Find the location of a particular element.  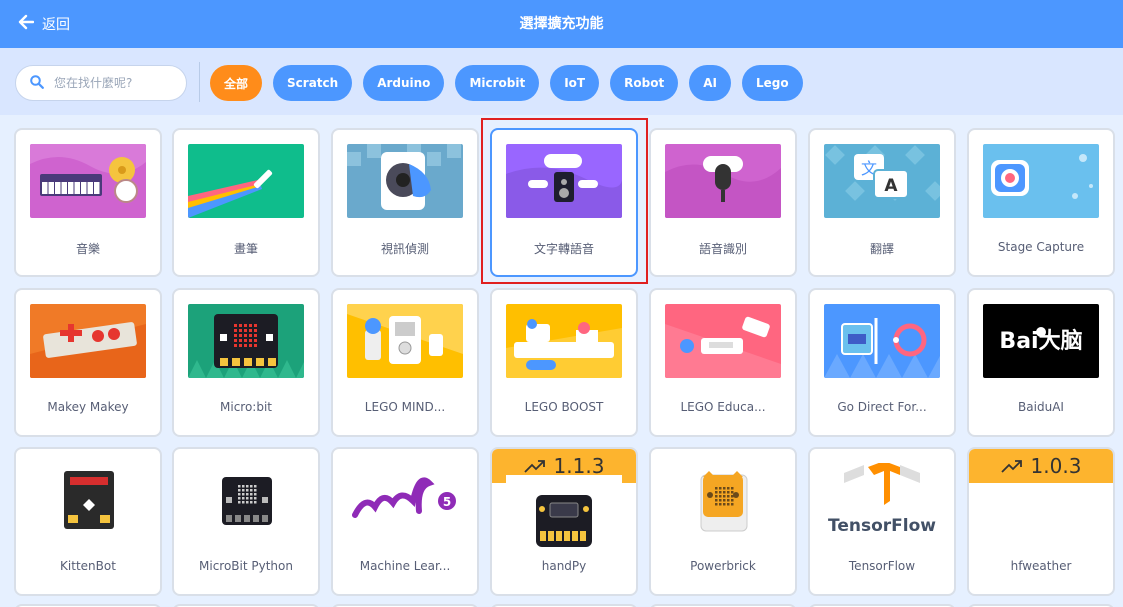

version-number: 1.0.3 is located at coordinates (1056, 466).